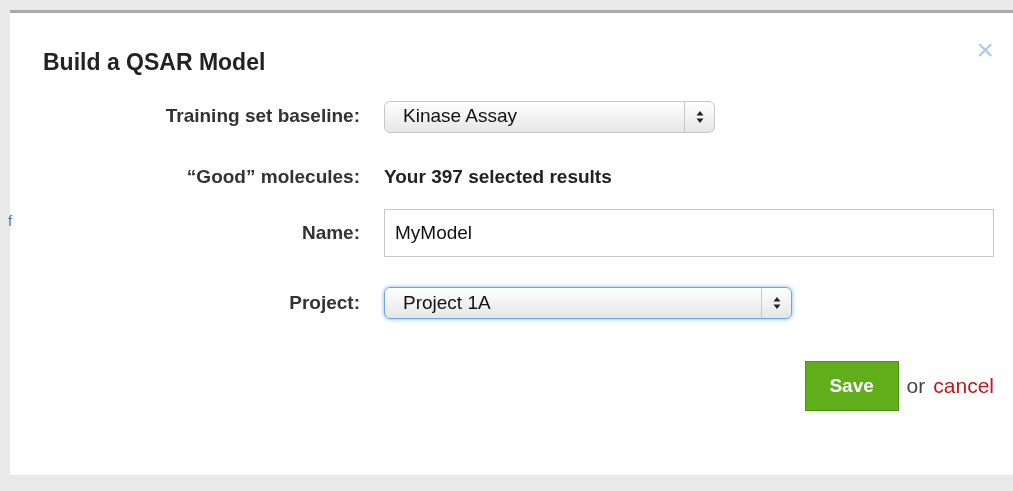  Describe the element at coordinates (588, 303) in the screenshot. I see `dropdown: Project 1A` at that location.